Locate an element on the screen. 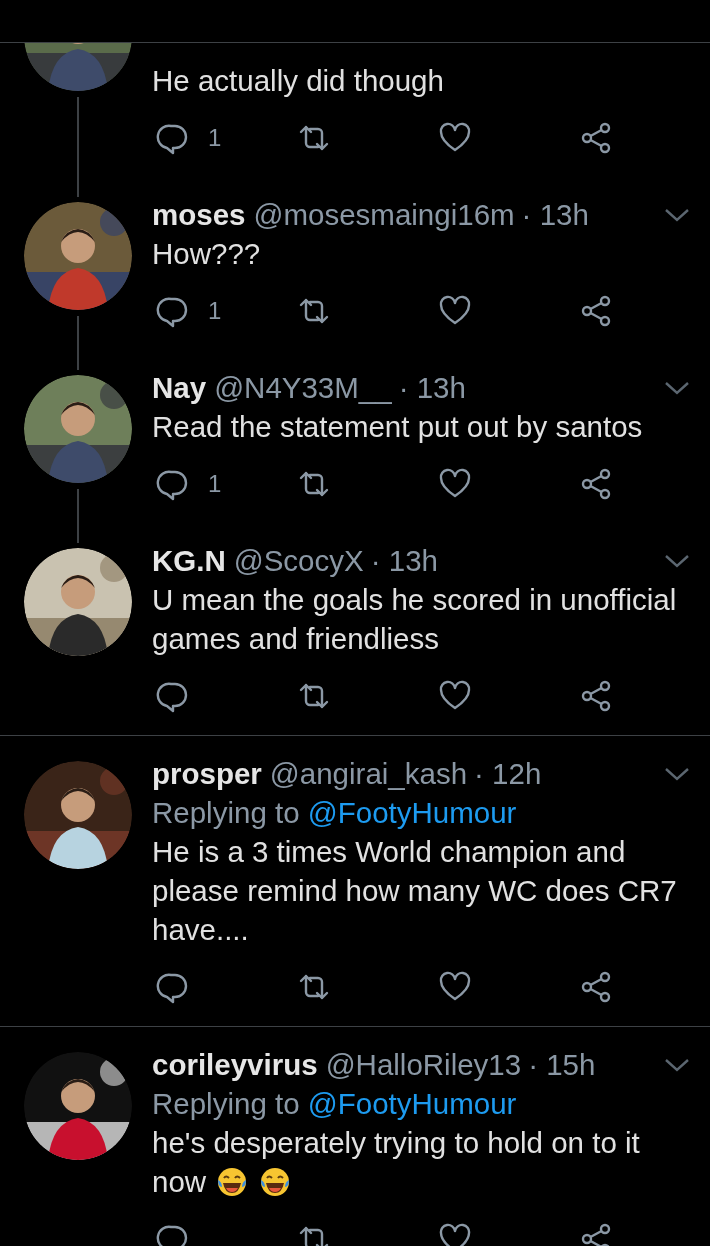 The width and height of the screenshot is (710, 1246). tweet-text: He actually did though is located at coordinates (298, 81).